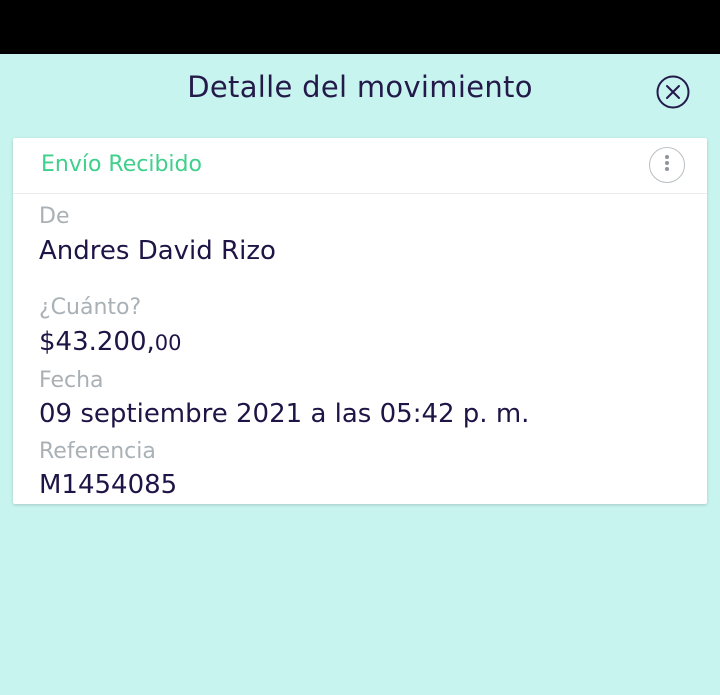 This screenshot has width=720, height=695. I want to click on close-icon, so click(673, 92).